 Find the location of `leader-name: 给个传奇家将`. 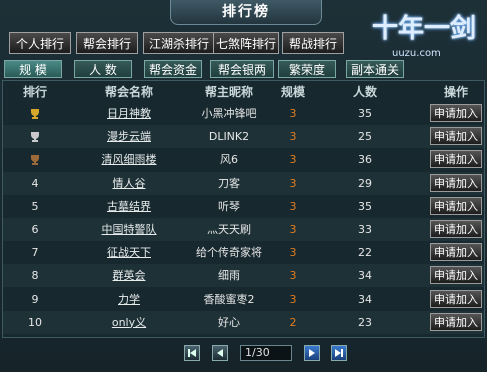

leader-name: 给个传奇家将 is located at coordinates (229, 253).